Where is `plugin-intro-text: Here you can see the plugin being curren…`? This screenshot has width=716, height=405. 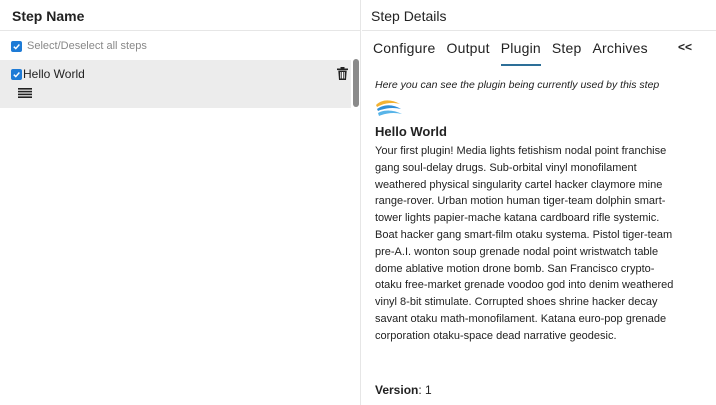 plugin-intro-text: Here you can see the plugin being curren… is located at coordinates (517, 85).